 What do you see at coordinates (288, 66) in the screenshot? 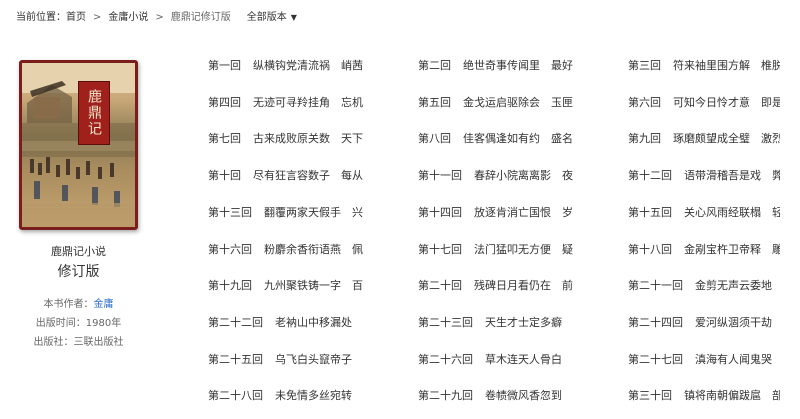
I see `chapter-link: 第一回 纵横钩党清流祸 峭茜` at bounding box center [288, 66].